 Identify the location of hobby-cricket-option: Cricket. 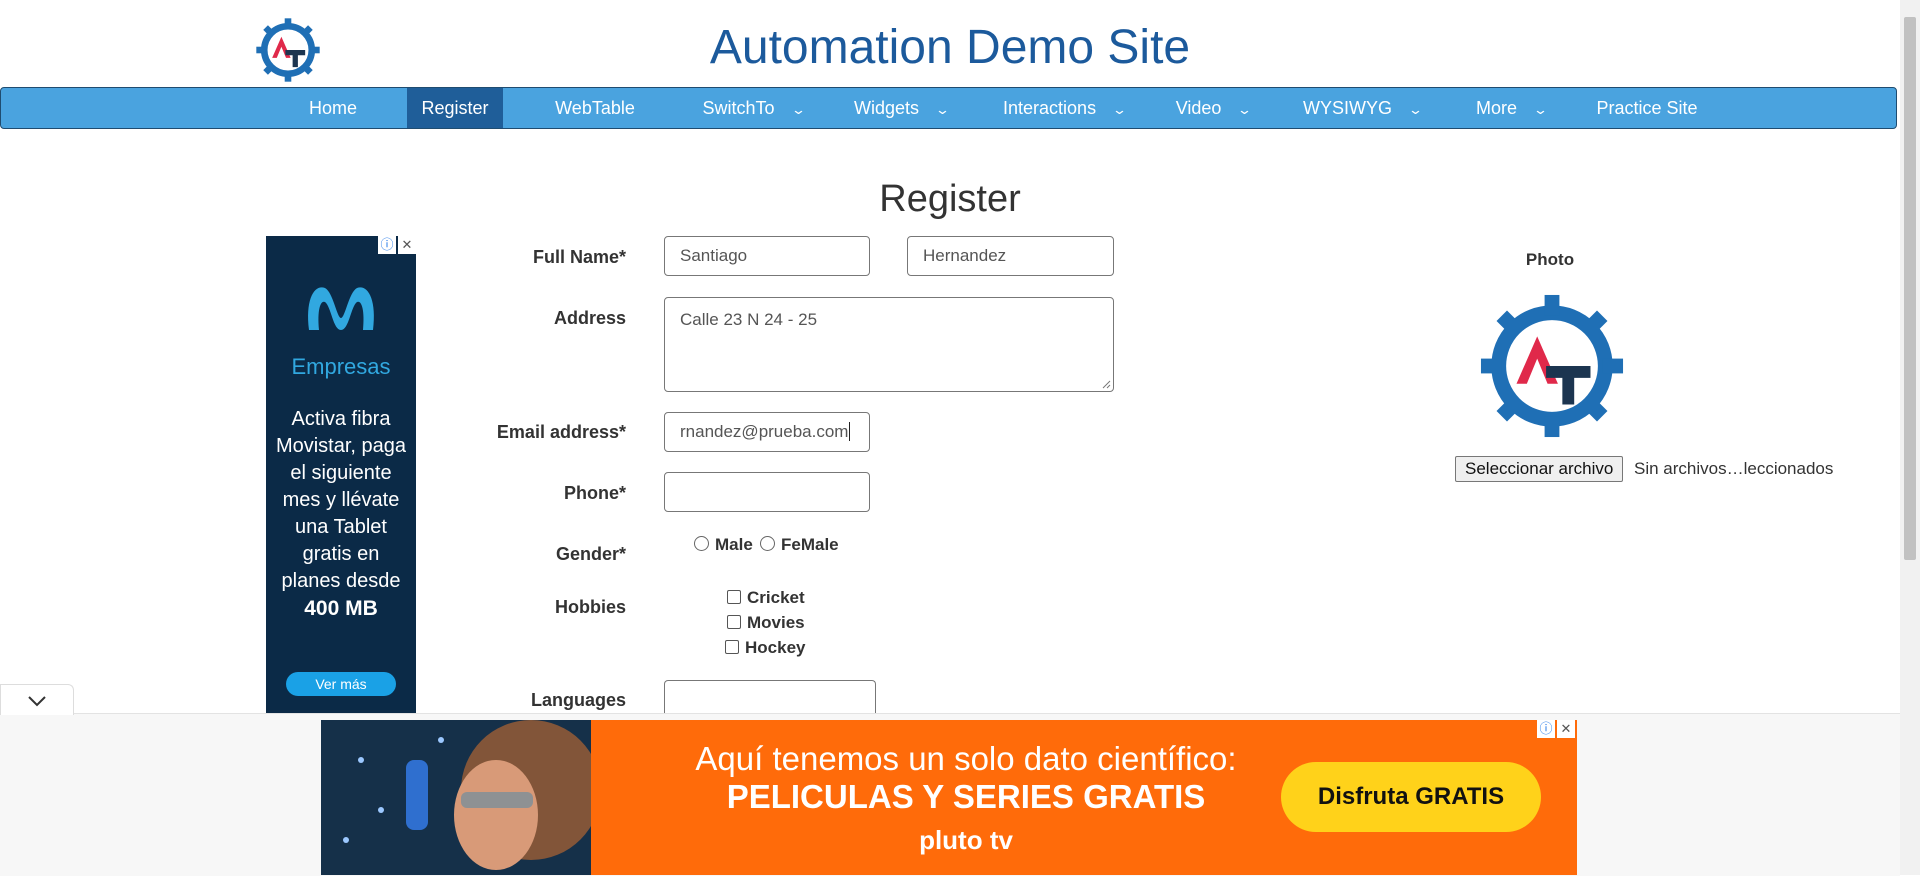
(766, 598).